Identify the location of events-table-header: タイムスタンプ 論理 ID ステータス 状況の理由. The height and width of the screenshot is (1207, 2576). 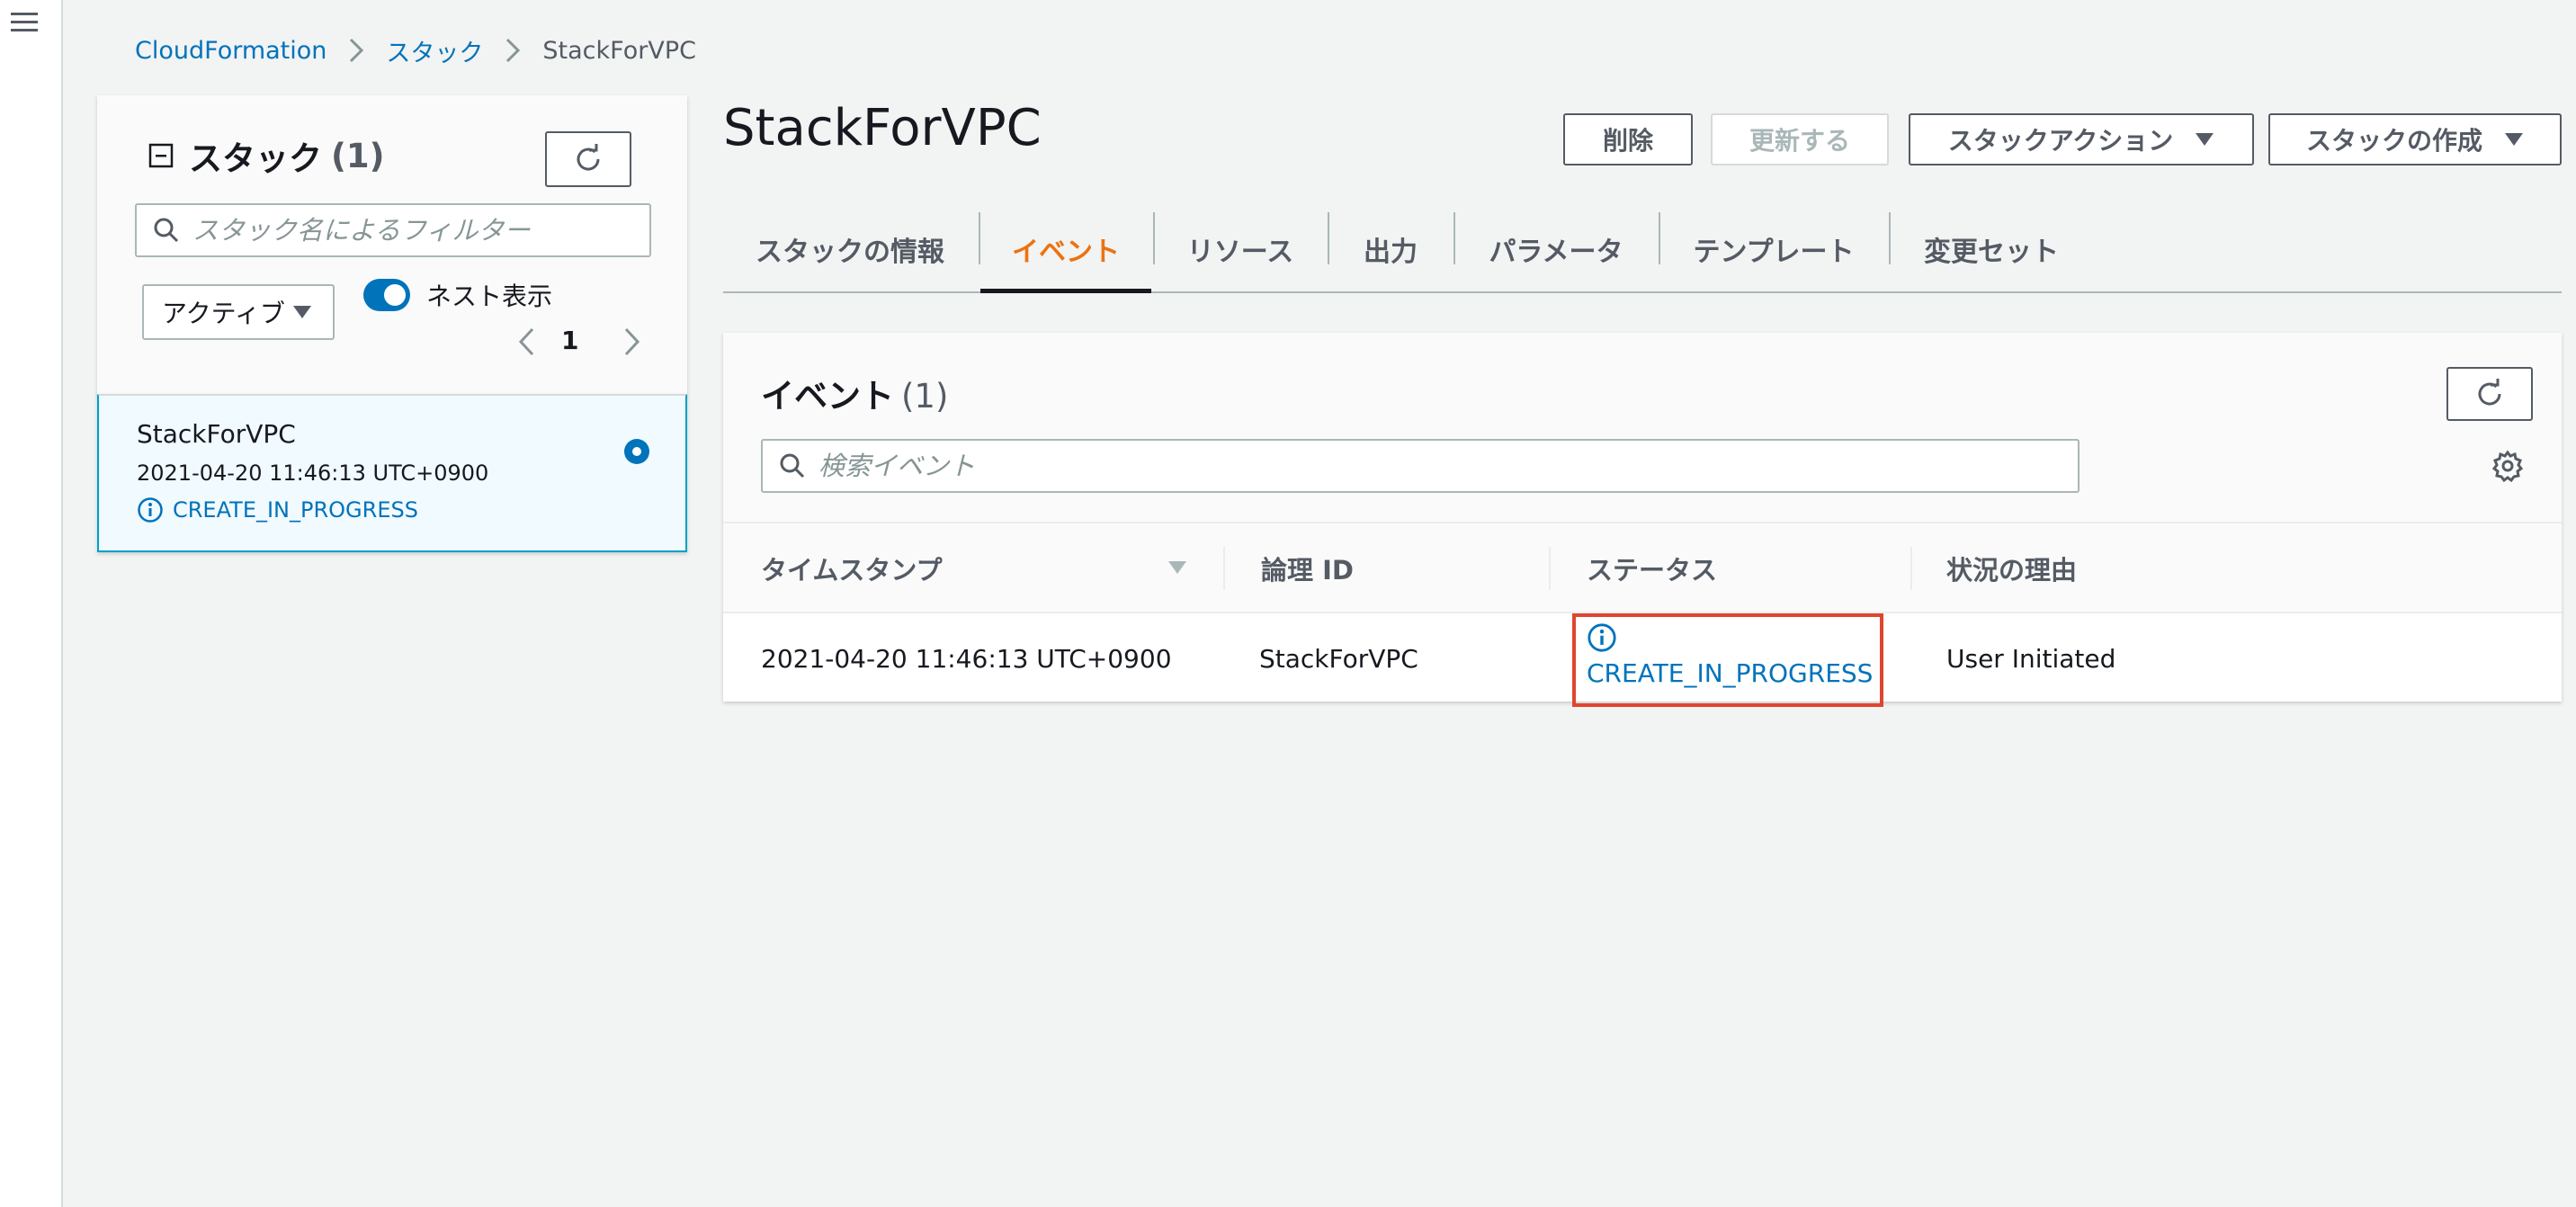
(1642, 567).